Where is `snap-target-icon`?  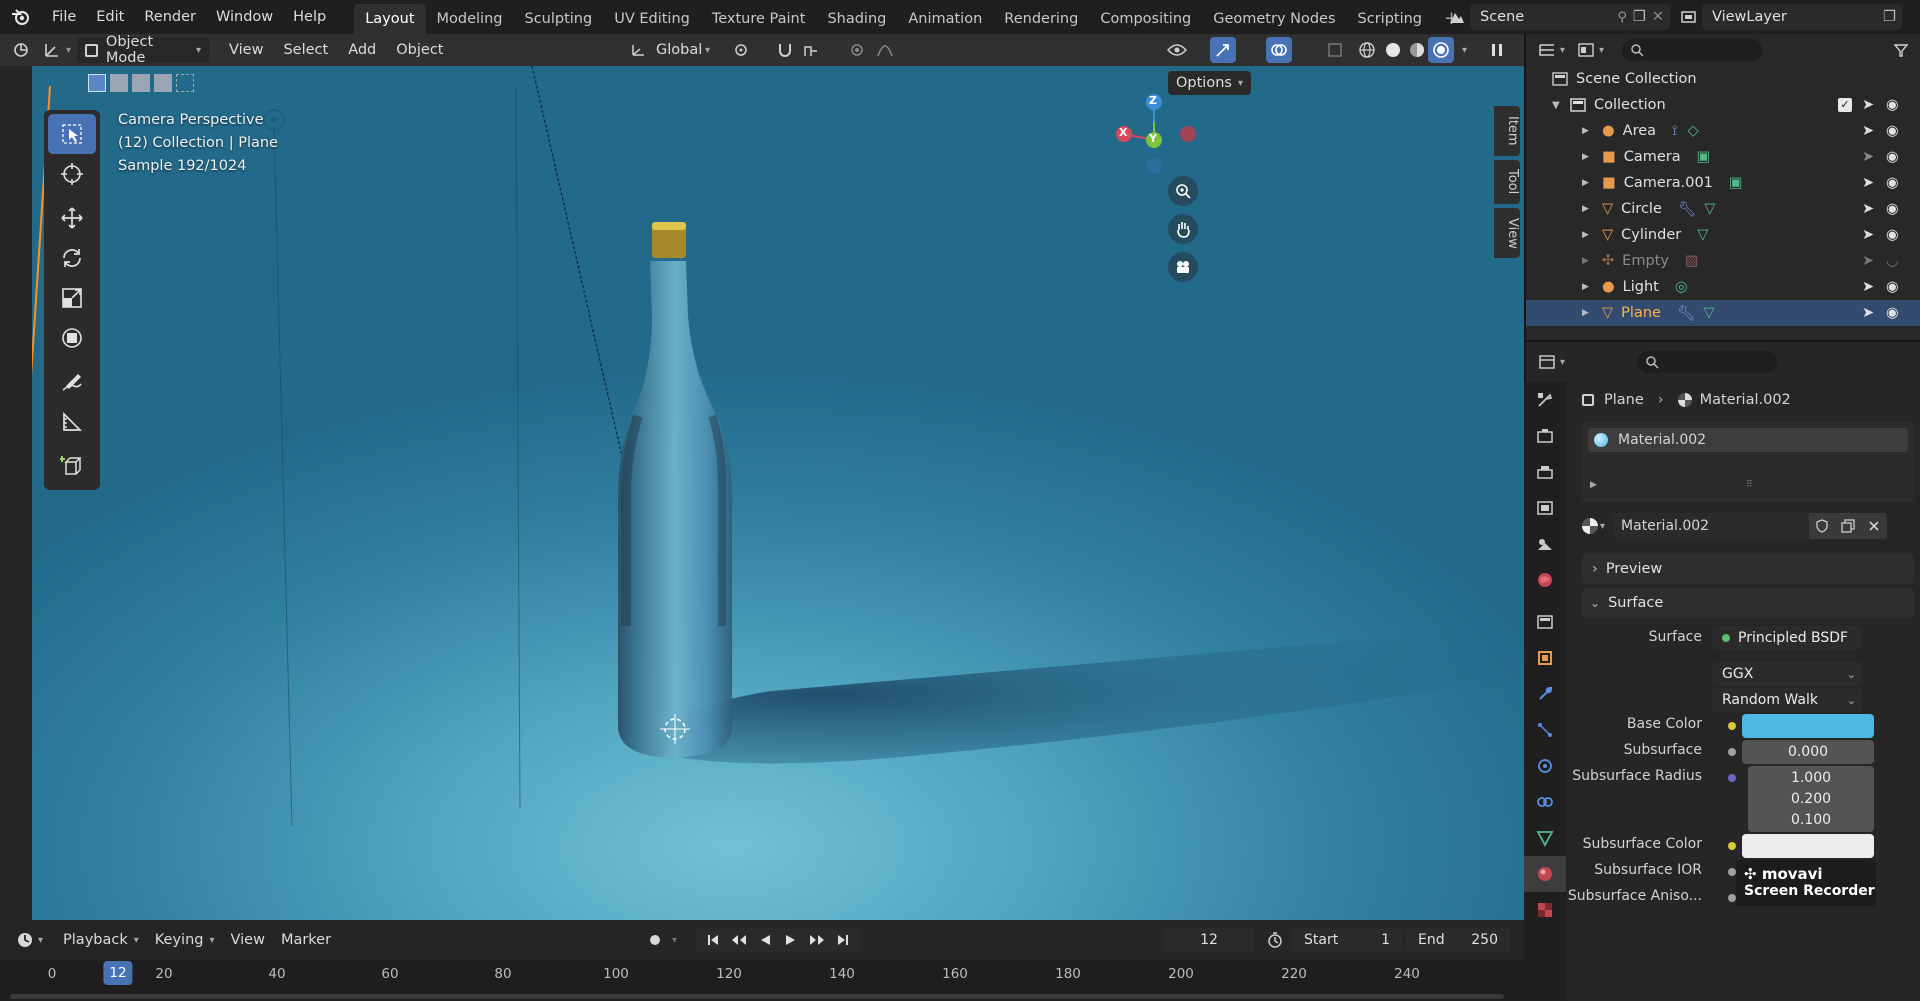
snap-target-icon is located at coordinates (811, 50).